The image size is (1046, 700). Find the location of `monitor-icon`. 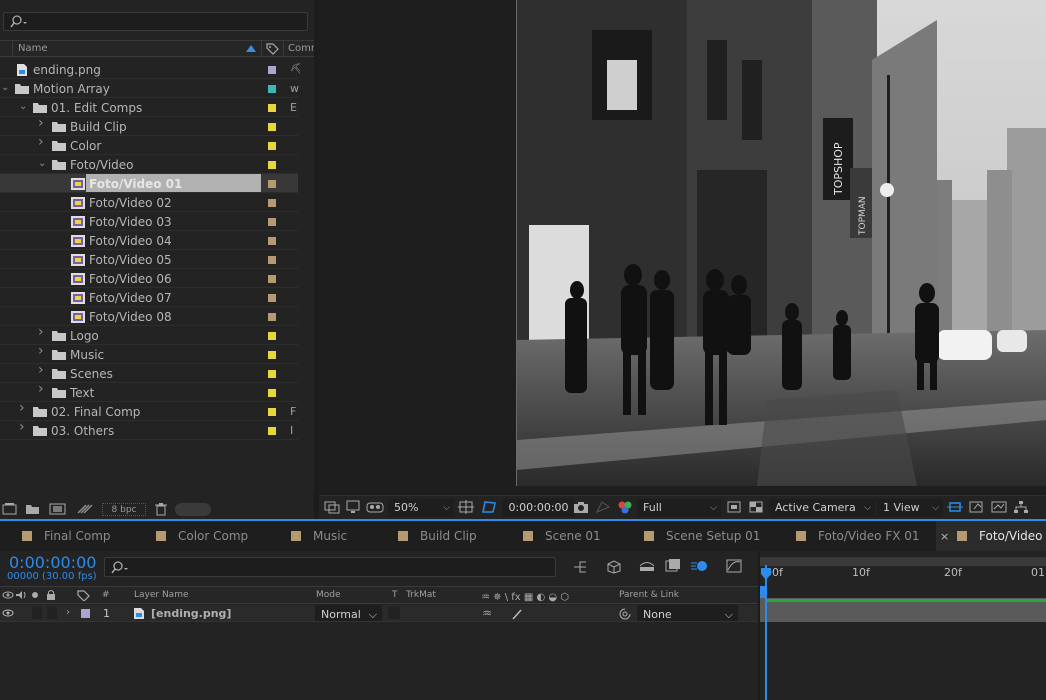

monitor-icon is located at coordinates (353, 507).